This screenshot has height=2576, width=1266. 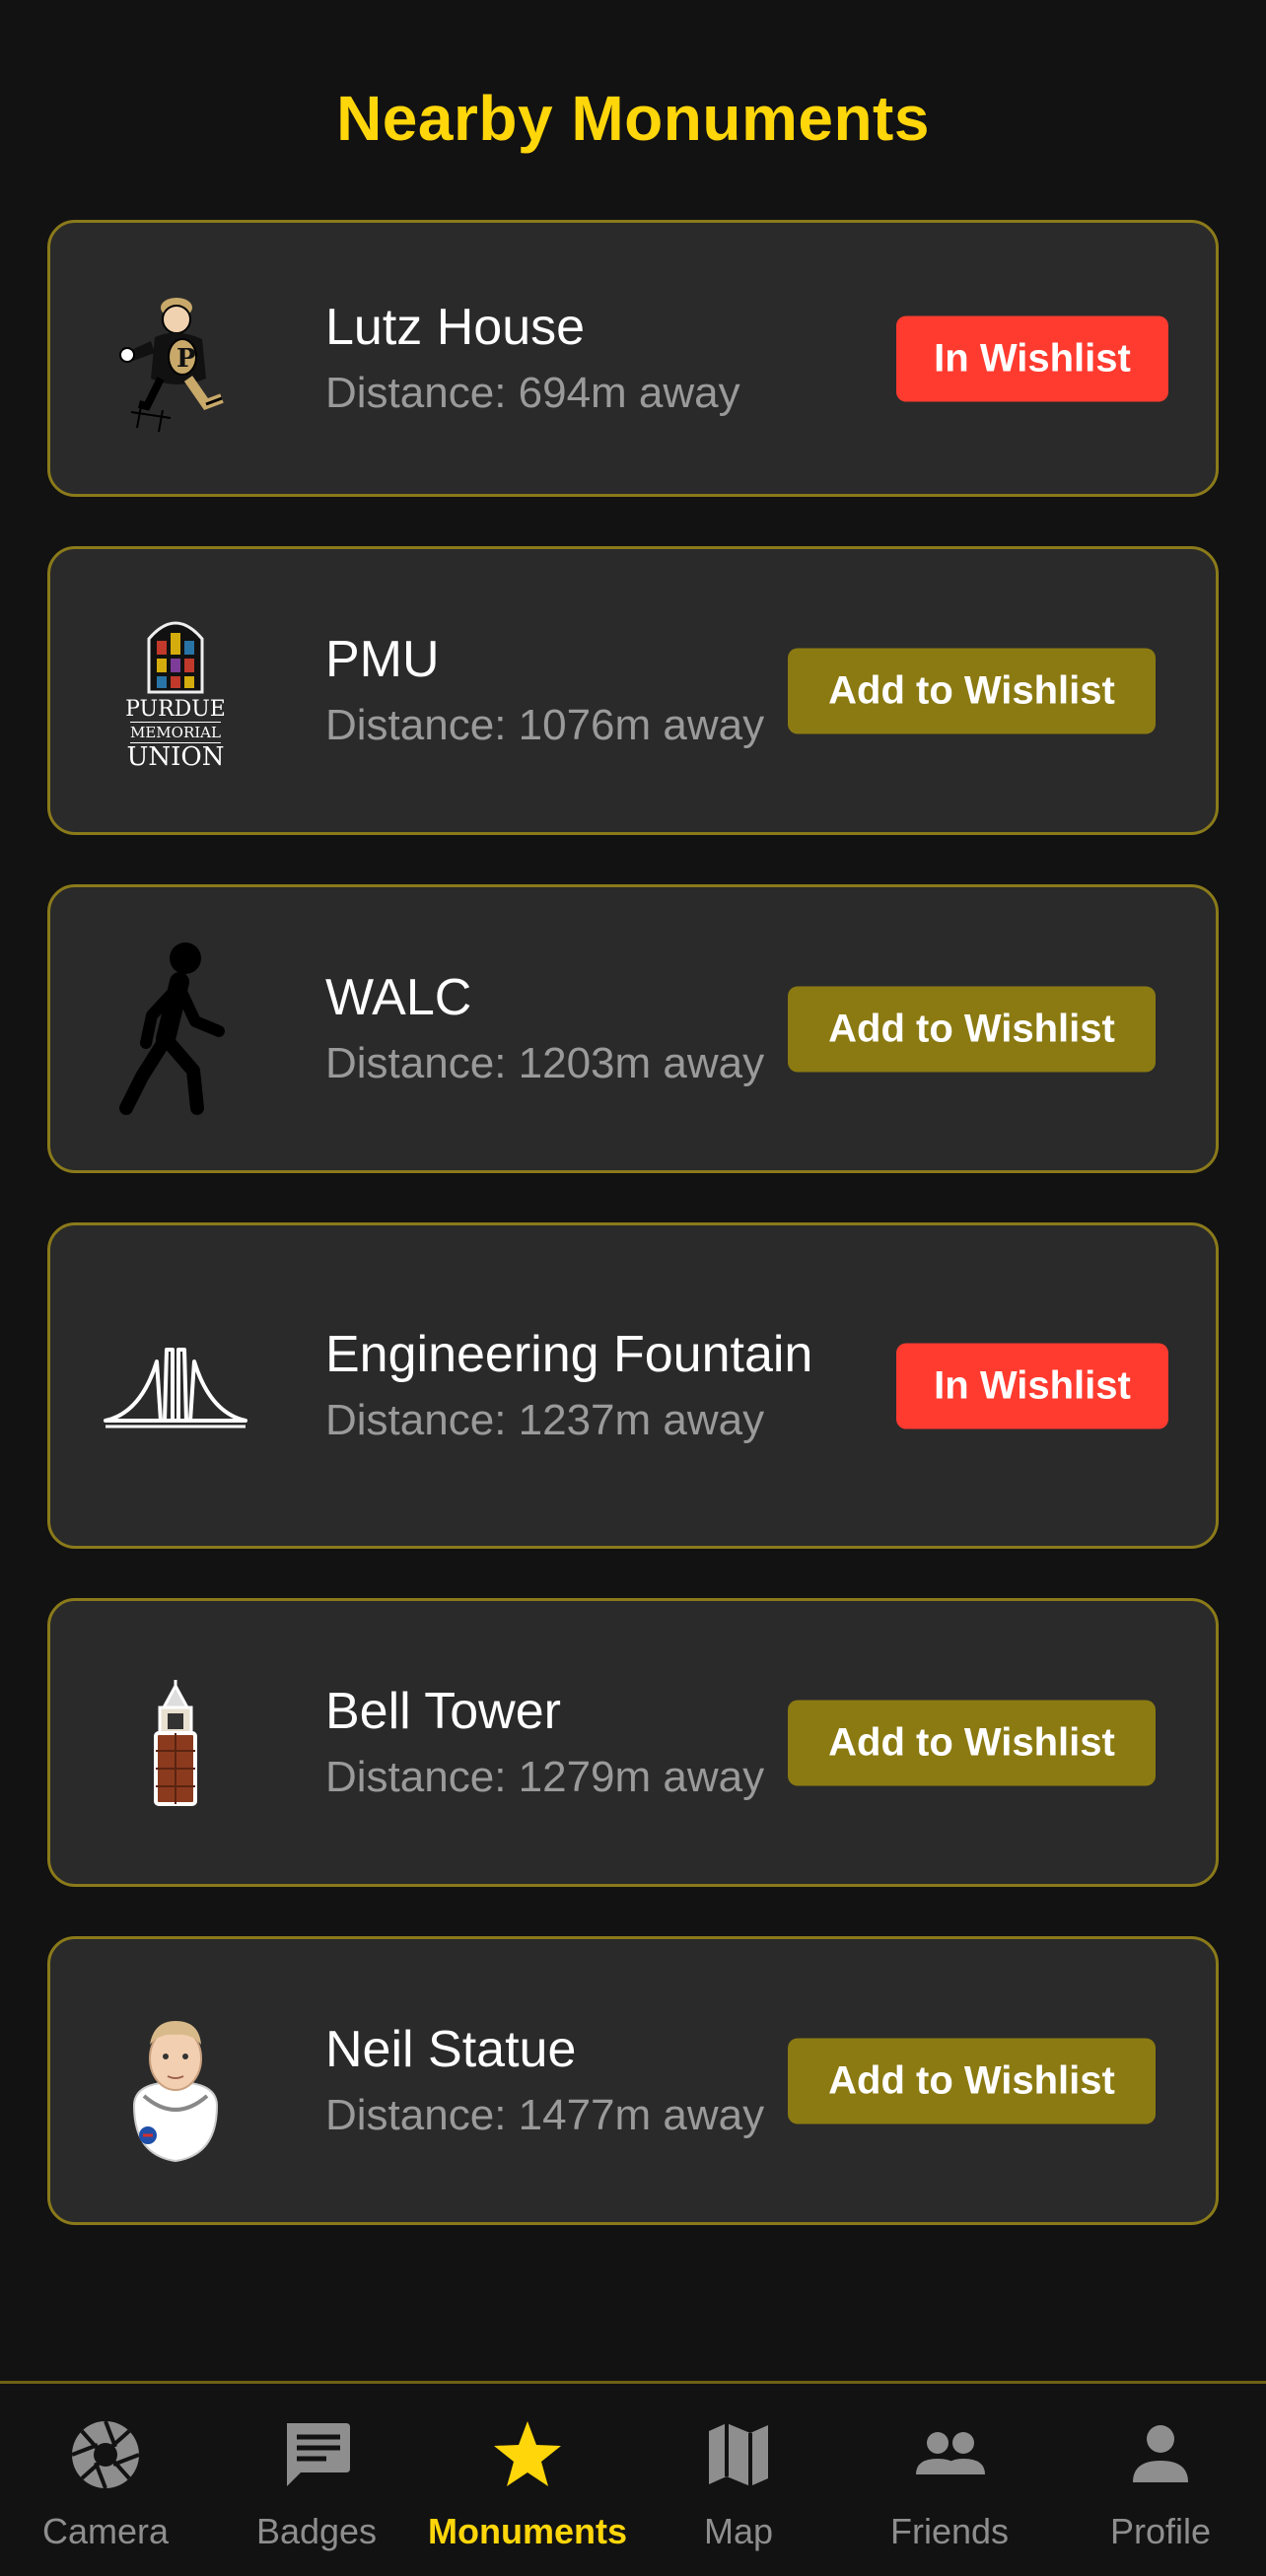 I want to click on stained-glass-window-icon, so click(x=175, y=657).